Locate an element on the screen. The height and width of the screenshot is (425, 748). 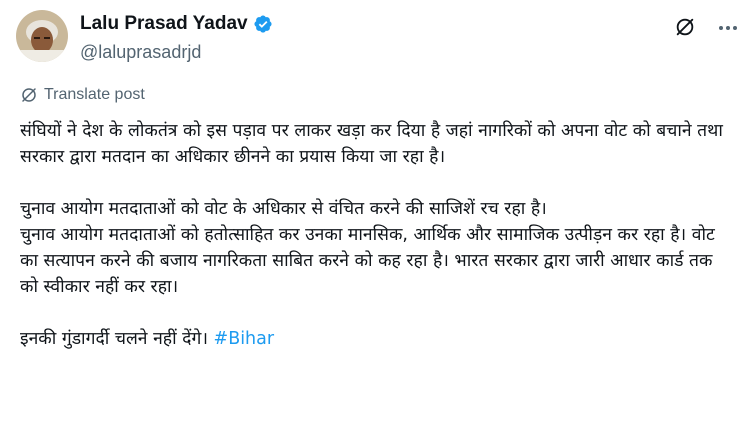
globe-icon is located at coordinates (29, 95).